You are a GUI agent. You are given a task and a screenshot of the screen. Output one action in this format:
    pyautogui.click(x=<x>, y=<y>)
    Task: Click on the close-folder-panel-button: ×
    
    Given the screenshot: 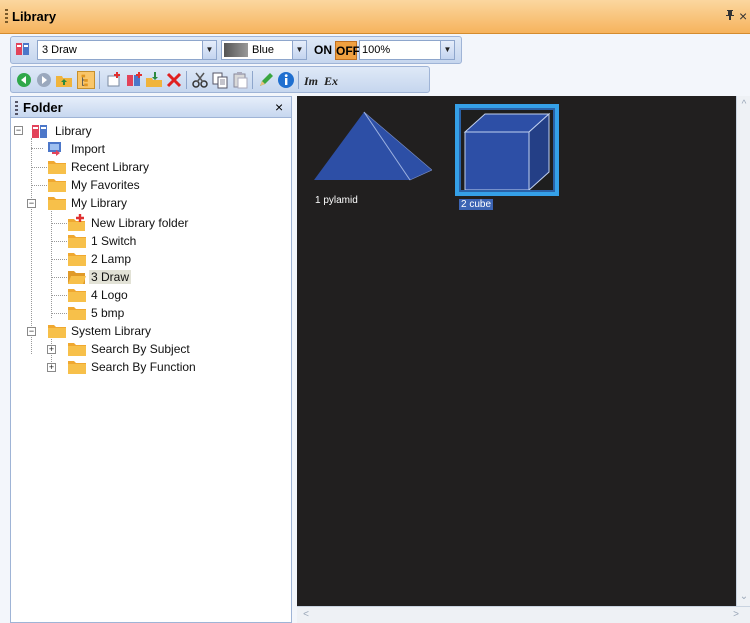 What is the action you would take?
    pyautogui.click(x=279, y=107)
    